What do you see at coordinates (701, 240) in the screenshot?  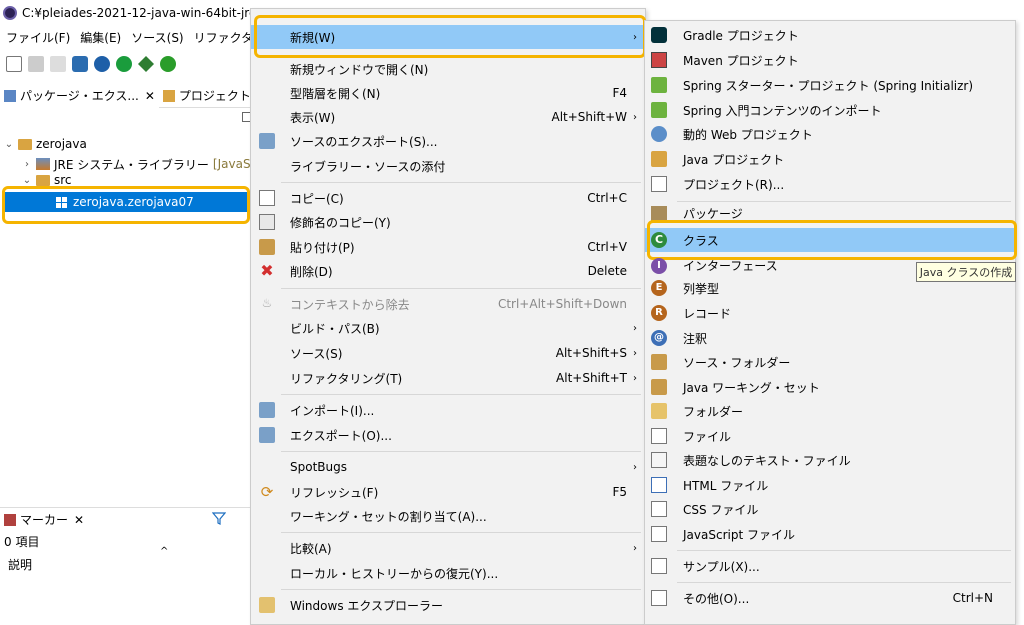 I see `submenu-item-label: クラス` at bounding box center [701, 240].